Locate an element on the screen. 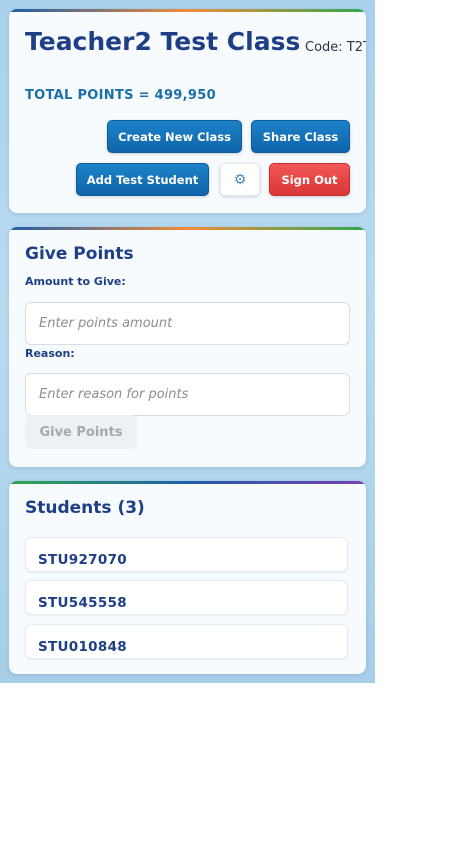  amount-label: Amount to Give: is located at coordinates (75, 281).